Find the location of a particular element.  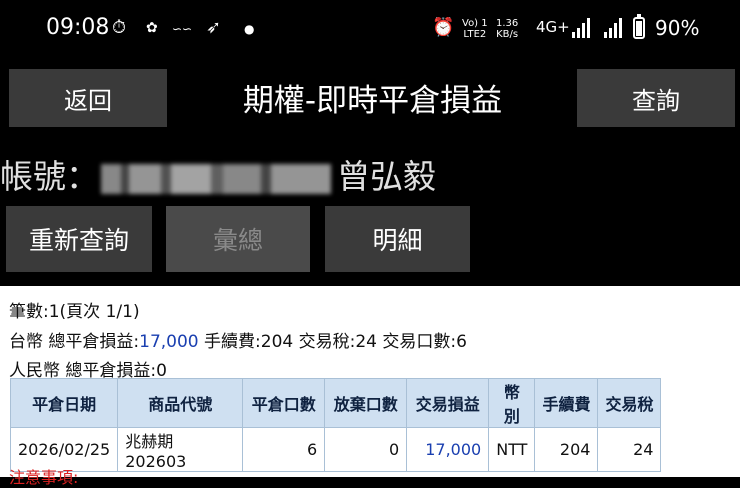

account-row: 帳號： 曾弘毅 is located at coordinates (218, 174).